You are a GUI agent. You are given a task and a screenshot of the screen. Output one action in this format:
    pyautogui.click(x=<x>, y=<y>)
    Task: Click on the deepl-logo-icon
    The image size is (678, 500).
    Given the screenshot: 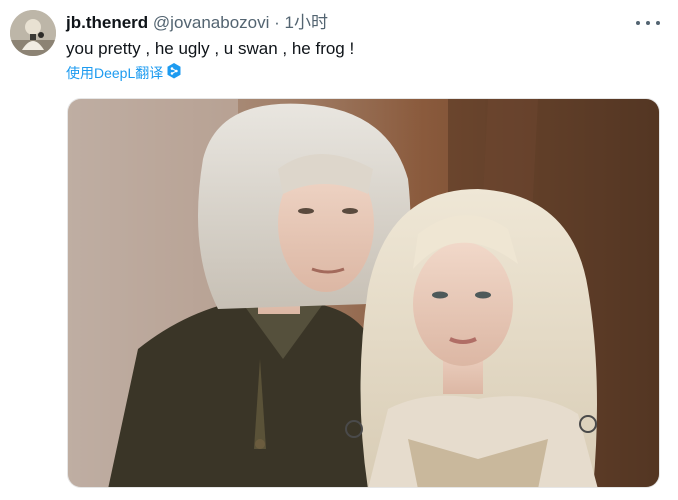 What is the action you would take?
    pyautogui.click(x=174, y=73)
    